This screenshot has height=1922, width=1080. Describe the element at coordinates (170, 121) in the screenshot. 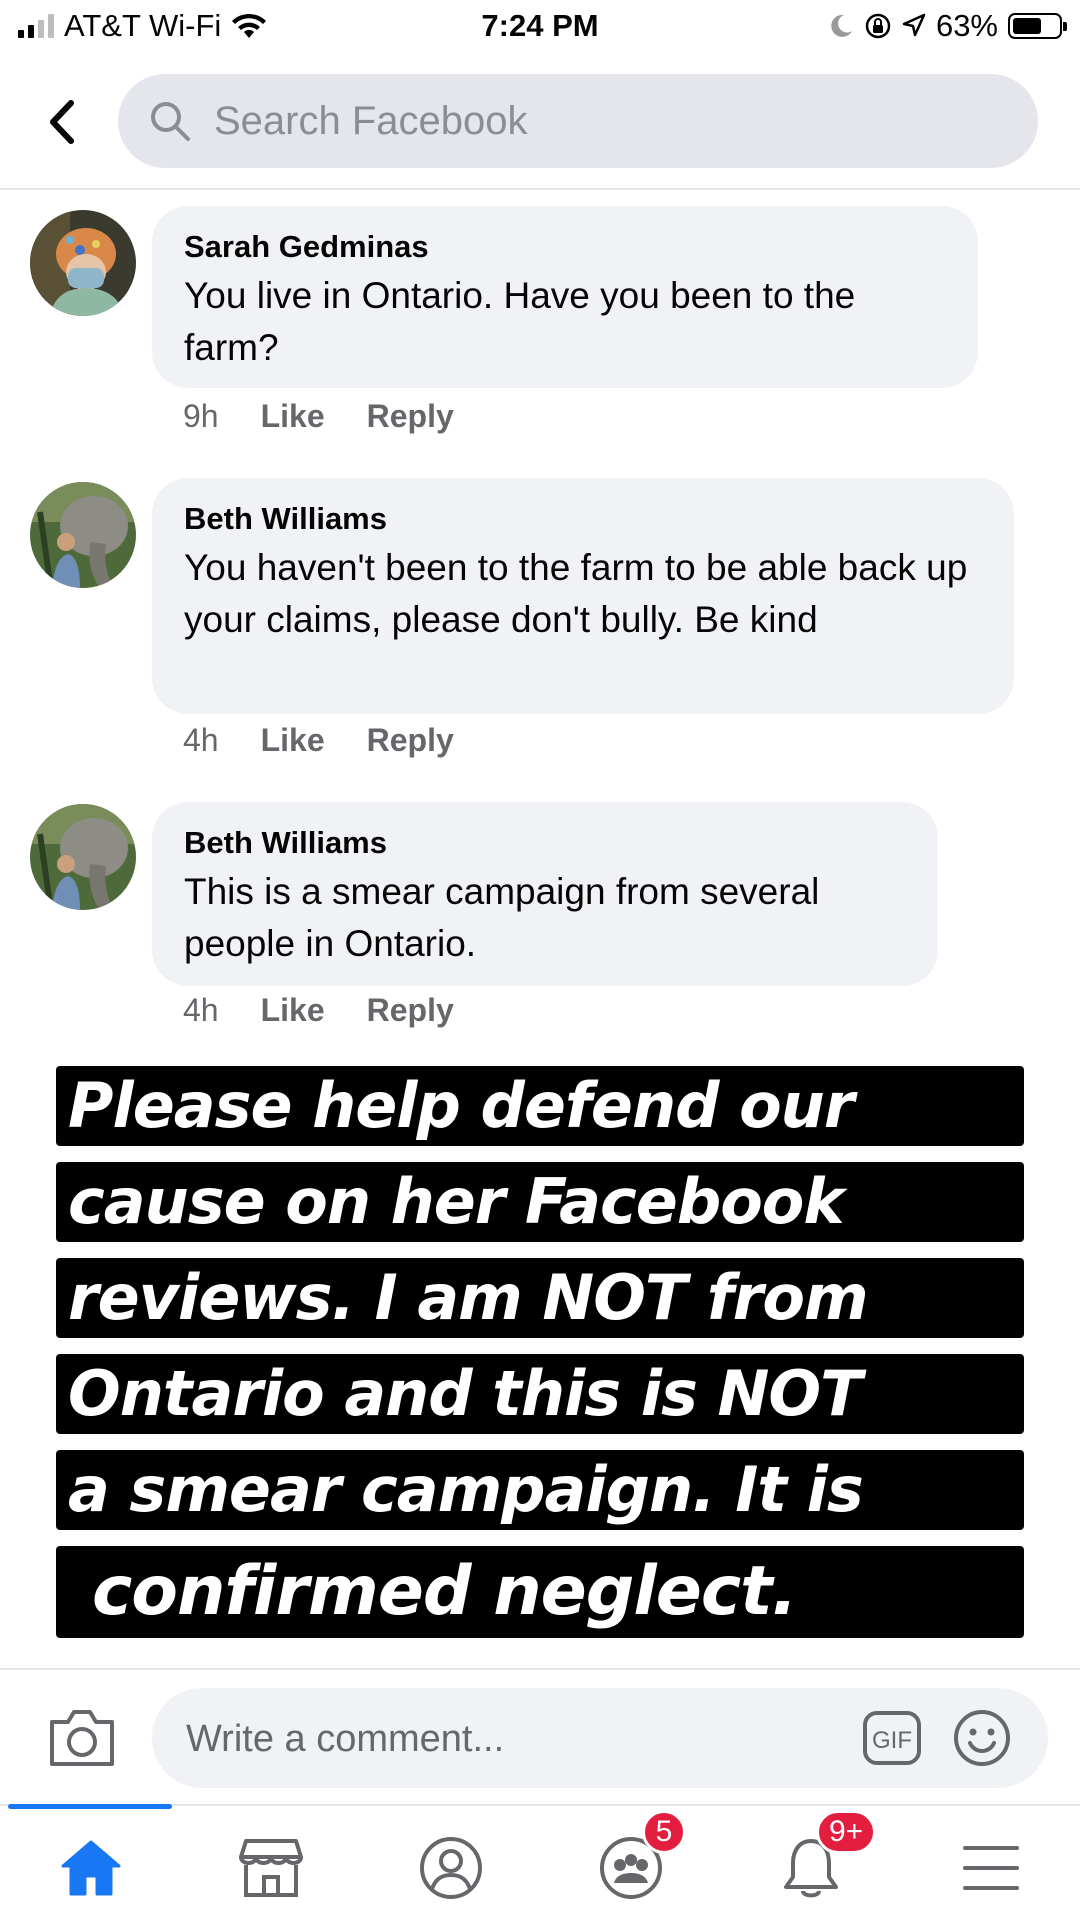

I see `search-icon` at that location.